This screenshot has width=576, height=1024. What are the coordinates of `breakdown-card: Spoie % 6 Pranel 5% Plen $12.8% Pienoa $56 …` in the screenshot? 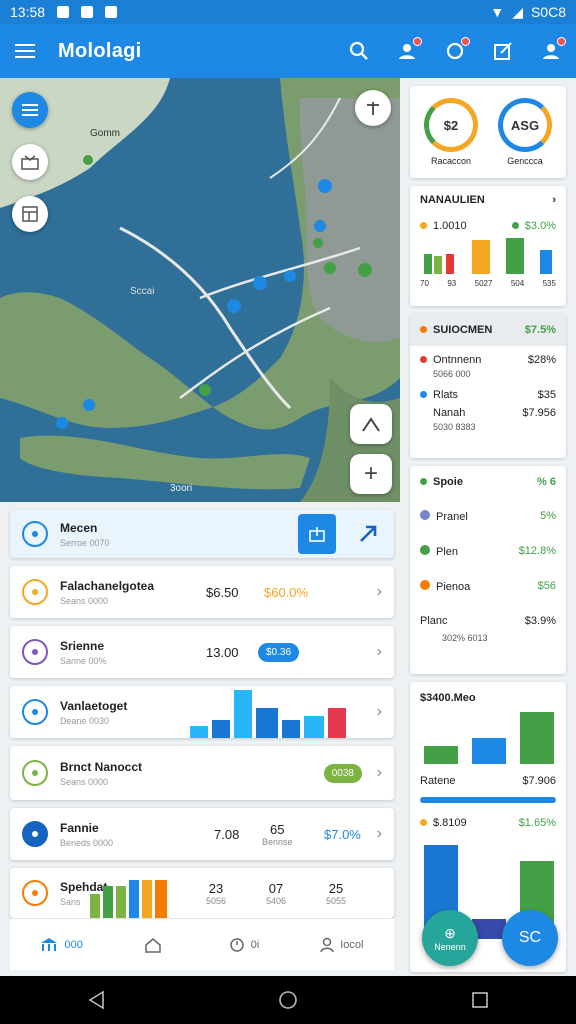 It's located at (488, 570).